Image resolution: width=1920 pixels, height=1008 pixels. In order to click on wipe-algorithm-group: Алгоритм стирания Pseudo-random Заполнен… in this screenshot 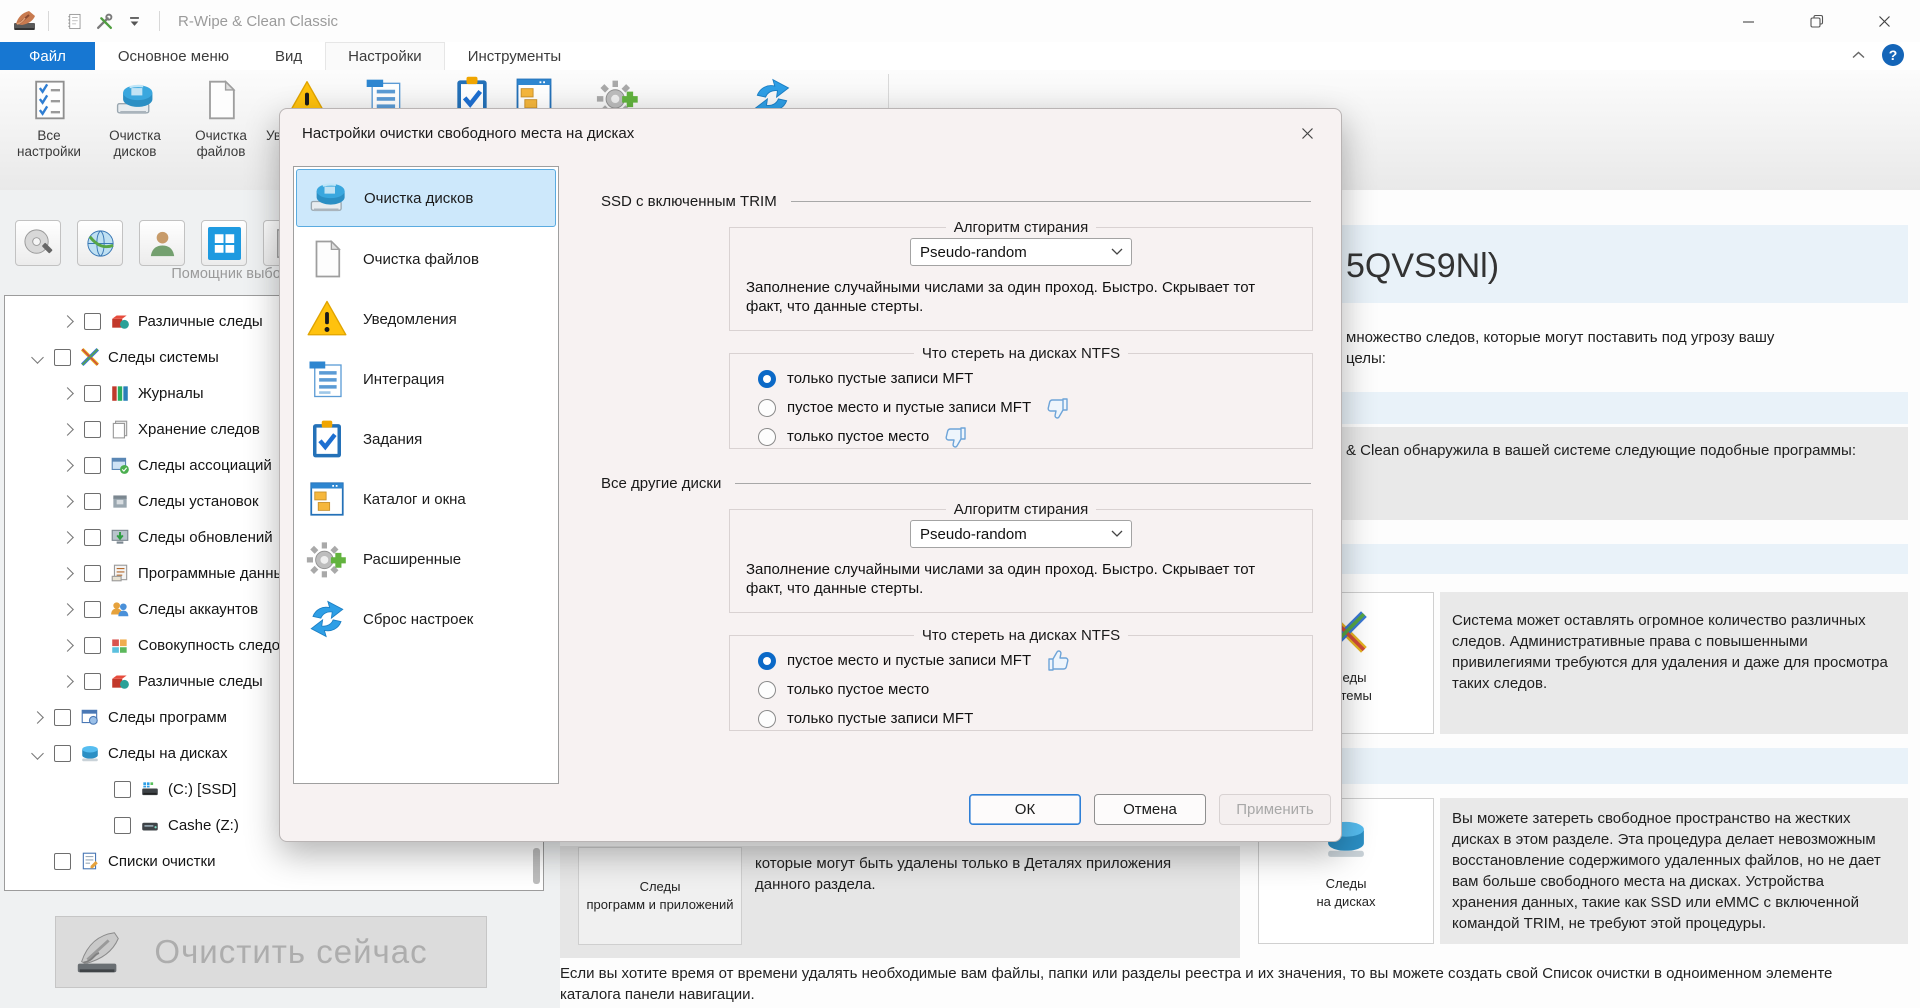, I will do `click(1021, 275)`.